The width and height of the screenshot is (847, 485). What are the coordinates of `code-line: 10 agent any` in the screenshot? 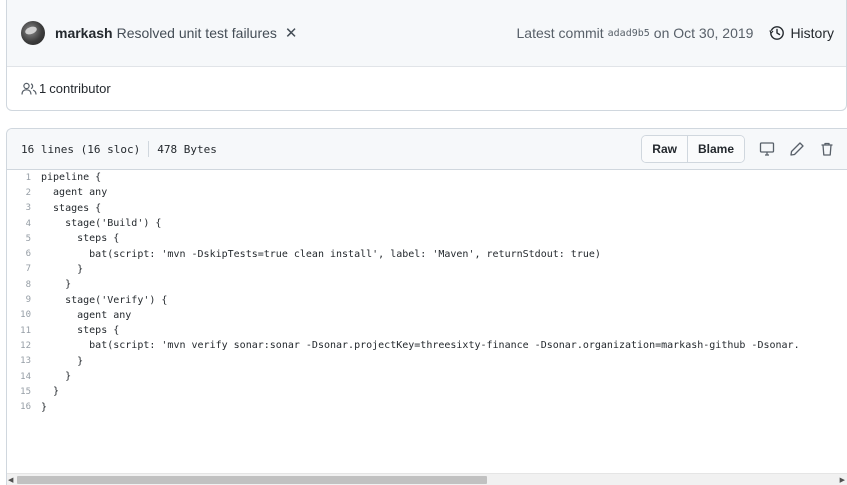 It's located at (427, 315).